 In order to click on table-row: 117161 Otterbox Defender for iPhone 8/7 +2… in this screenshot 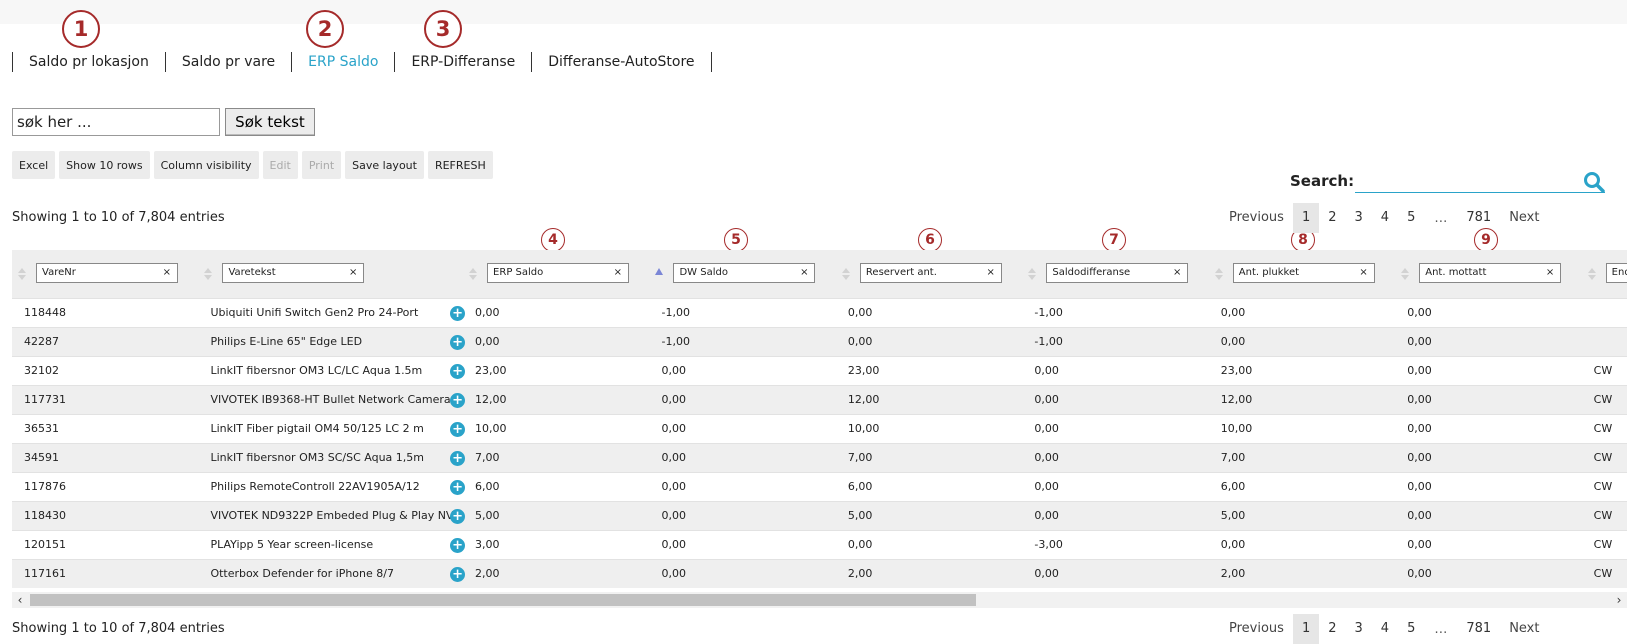, I will do `click(819, 573)`.